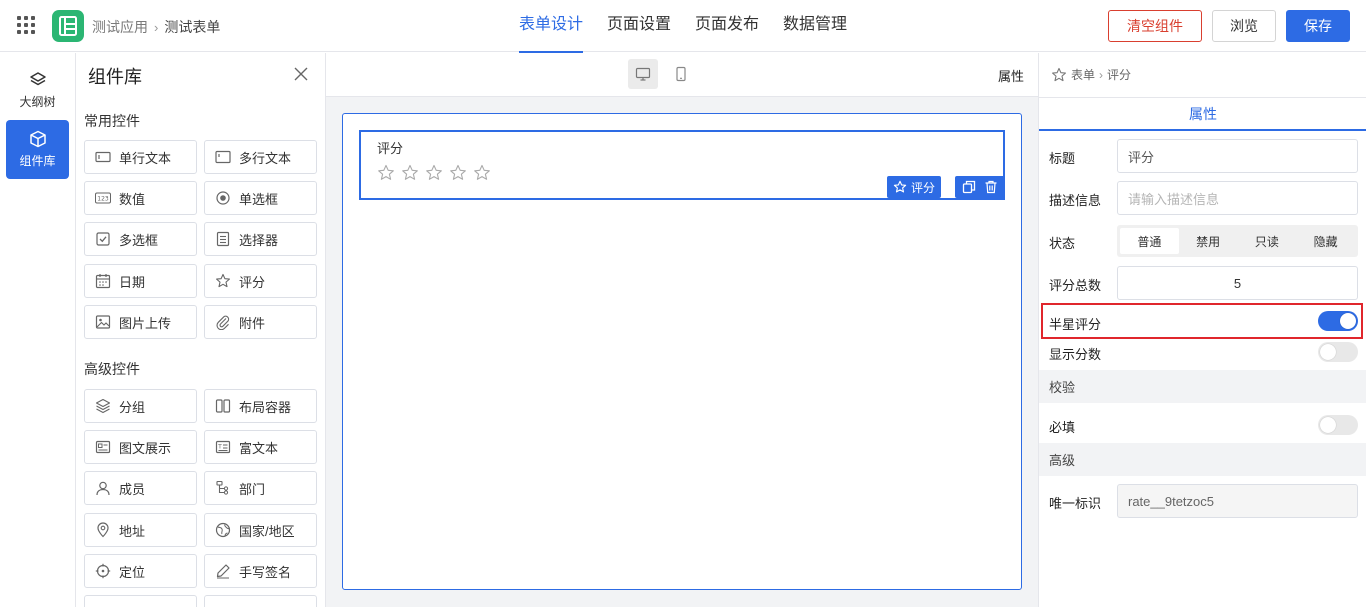 This screenshot has height=607, width=1366. What do you see at coordinates (37, 90) in the screenshot?
I see `rail-item-outline: 大纲树` at bounding box center [37, 90].